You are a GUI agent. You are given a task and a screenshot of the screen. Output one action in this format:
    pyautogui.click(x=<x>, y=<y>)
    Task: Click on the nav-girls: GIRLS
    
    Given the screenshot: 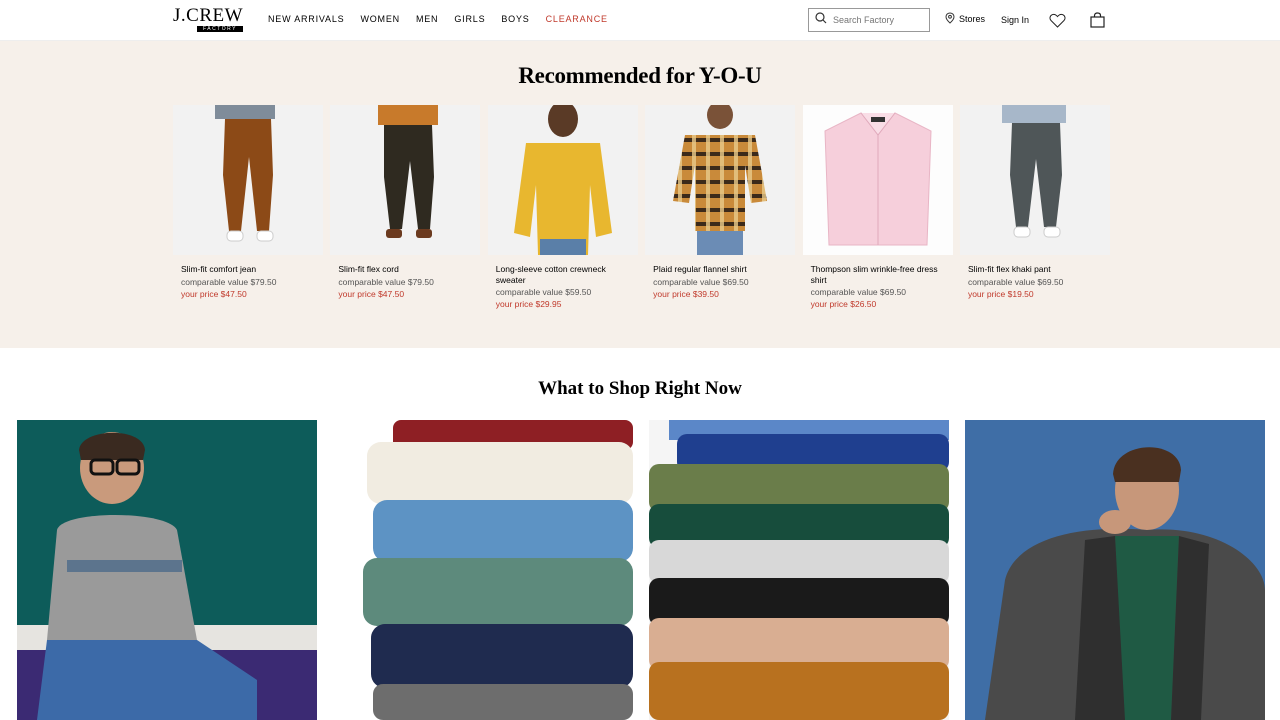 What is the action you would take?
    pyautogui.click(x=469, y=19)
    